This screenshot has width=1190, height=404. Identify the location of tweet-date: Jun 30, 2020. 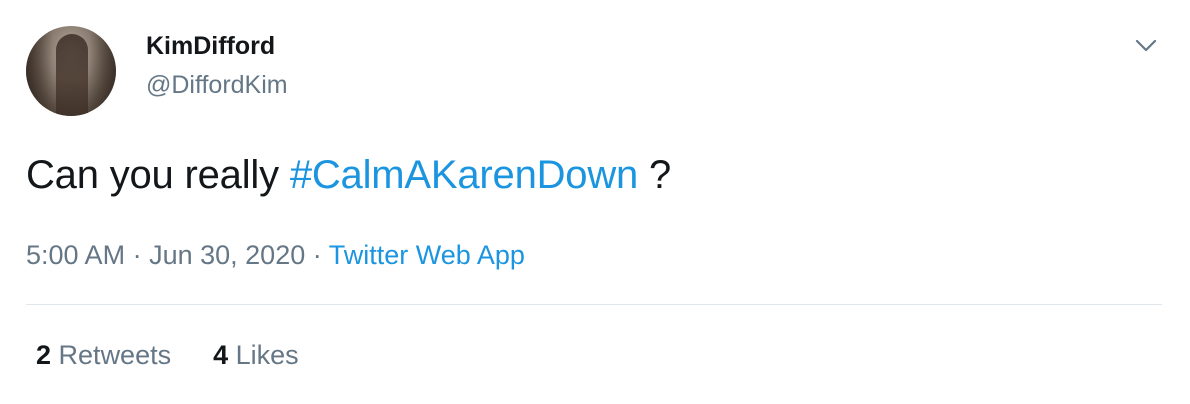
(227, 255).